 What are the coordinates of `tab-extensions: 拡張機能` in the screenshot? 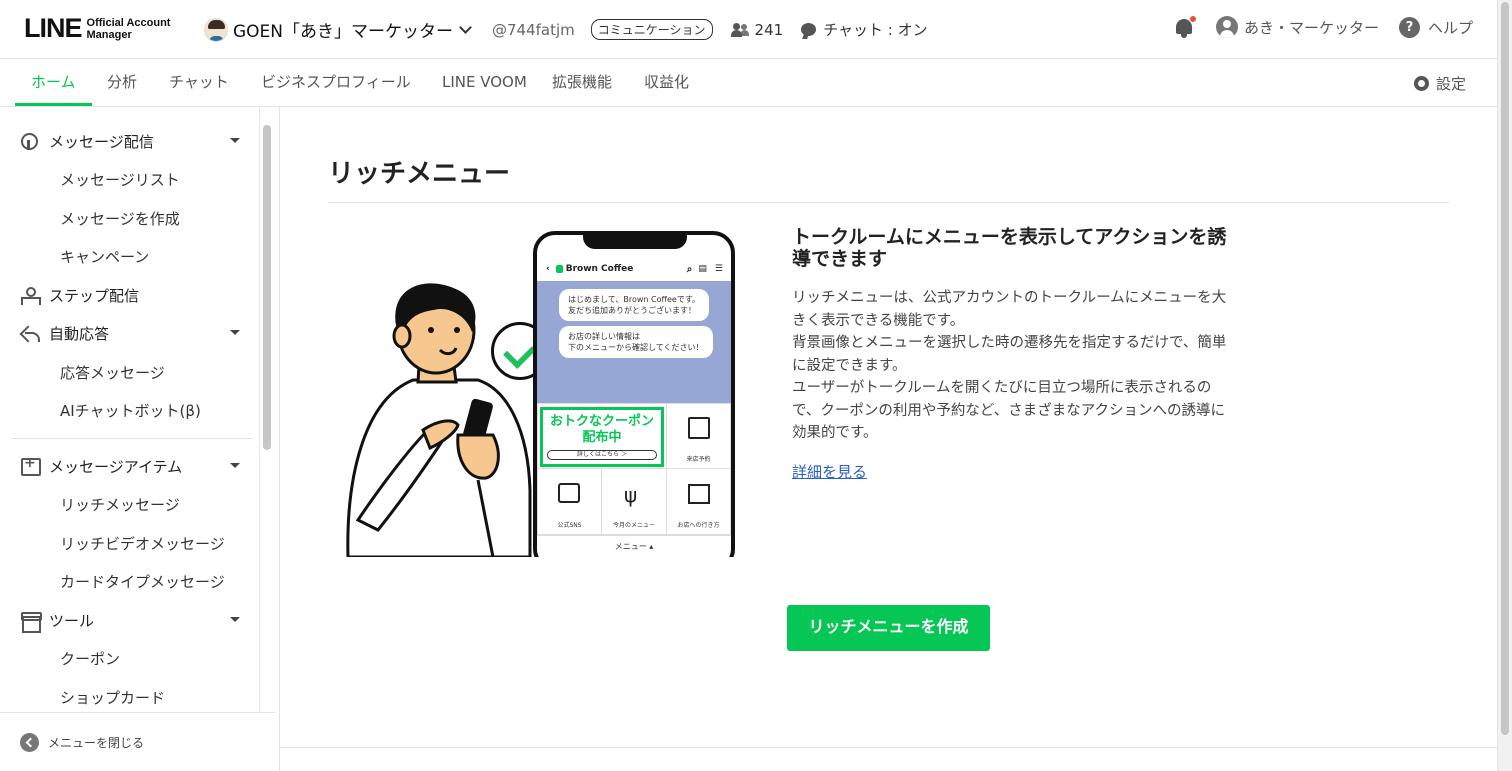 It's located at (582, 82).